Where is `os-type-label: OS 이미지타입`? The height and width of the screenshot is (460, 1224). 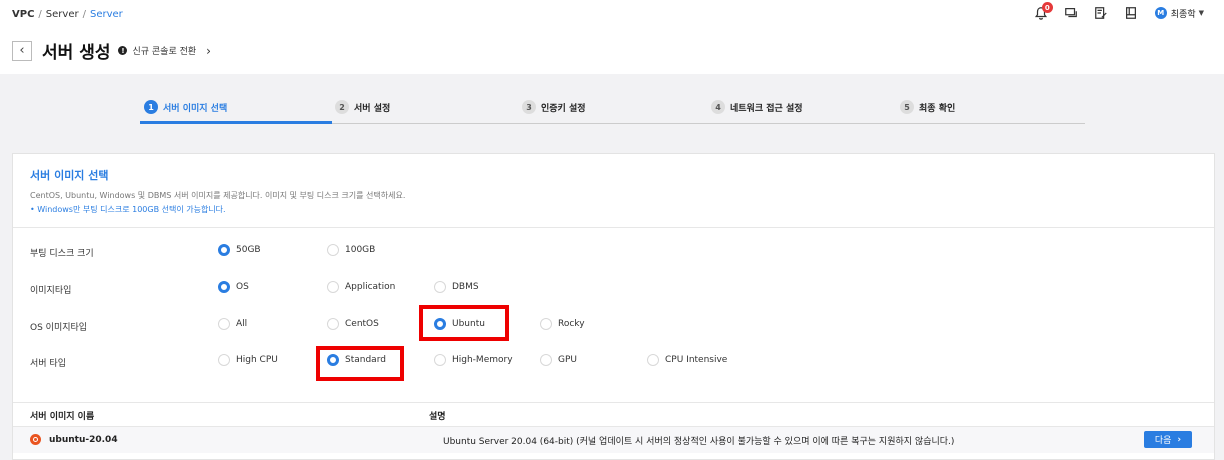
os-type-label: OS 이미지타입 is located at coordinates (59, 328).